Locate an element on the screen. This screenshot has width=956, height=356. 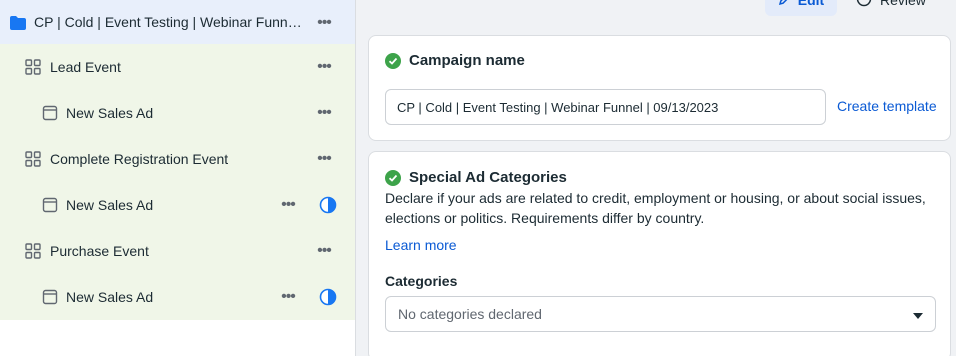
review-label: Review is located at coordinates (903, 4).